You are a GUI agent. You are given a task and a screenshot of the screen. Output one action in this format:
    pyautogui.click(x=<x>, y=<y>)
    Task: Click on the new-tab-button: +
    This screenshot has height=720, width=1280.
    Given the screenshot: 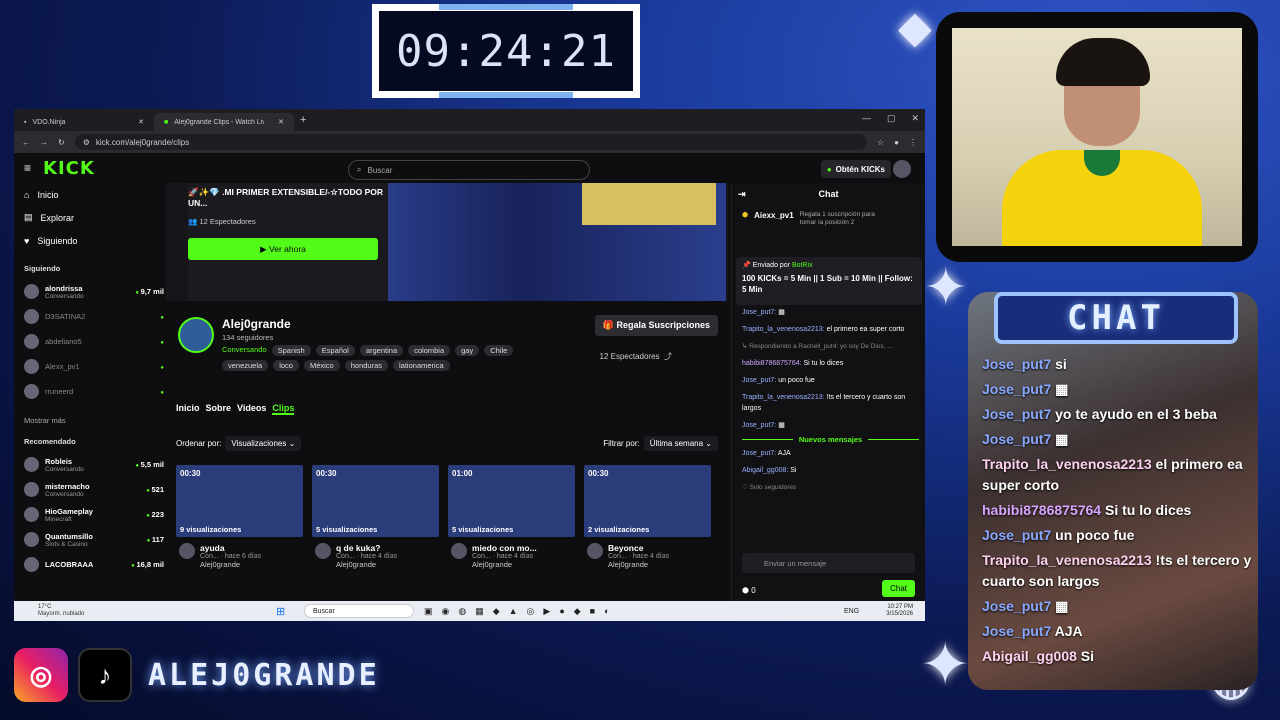 What is the action you would take?
    pyautogui.click(x=303, y=120)
    